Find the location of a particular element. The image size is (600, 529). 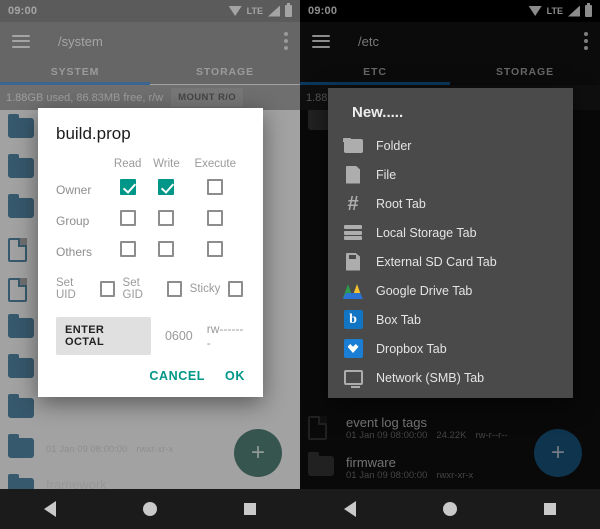

dialog-actions: CANCEL OK is located at coordinates (150, 379).